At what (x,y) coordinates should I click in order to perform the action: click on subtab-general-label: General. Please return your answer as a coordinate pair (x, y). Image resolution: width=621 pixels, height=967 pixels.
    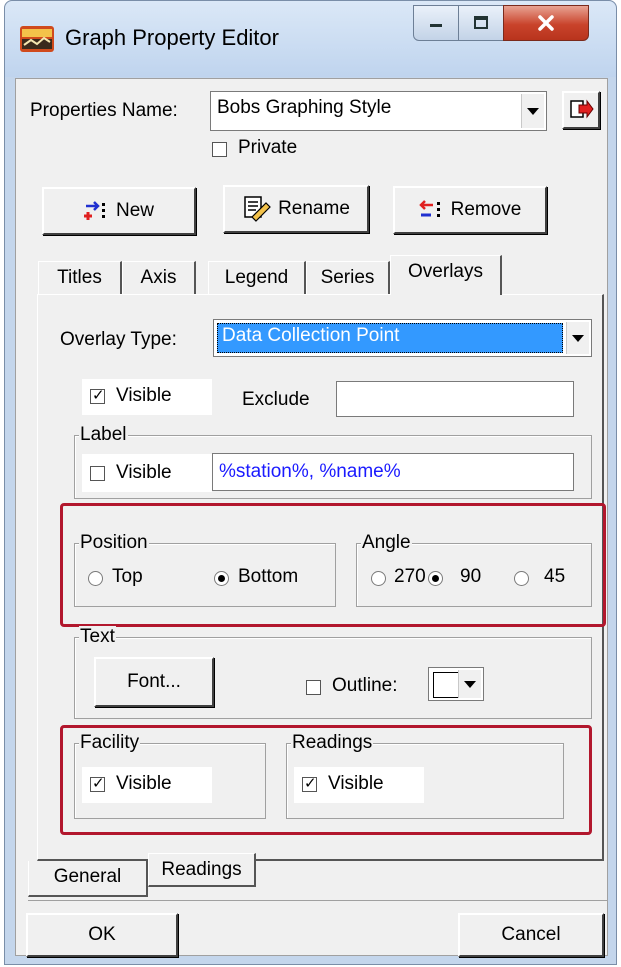
    Looking at the image, I should click on (87, 876).